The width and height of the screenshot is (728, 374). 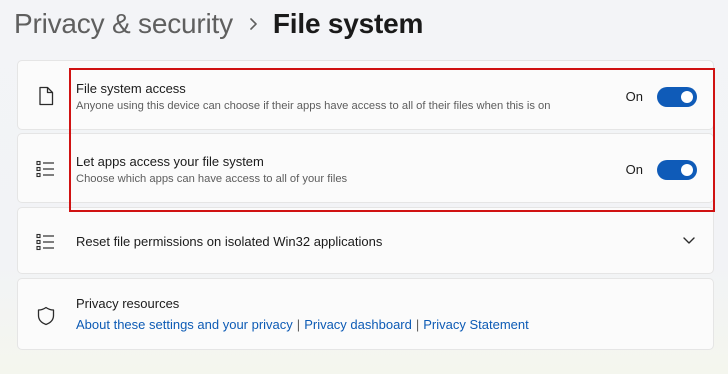 I want to click on document-icon, so click(x=46, y=96).